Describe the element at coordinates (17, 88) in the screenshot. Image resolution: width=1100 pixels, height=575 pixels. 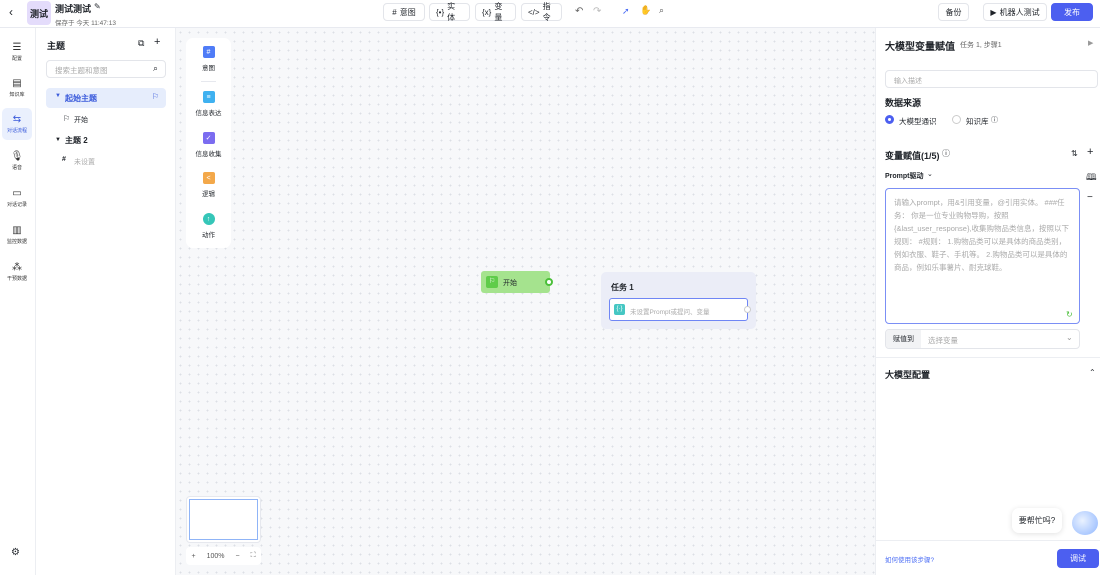
I see `nav-knowledge: ▤ 知识库` at that location.